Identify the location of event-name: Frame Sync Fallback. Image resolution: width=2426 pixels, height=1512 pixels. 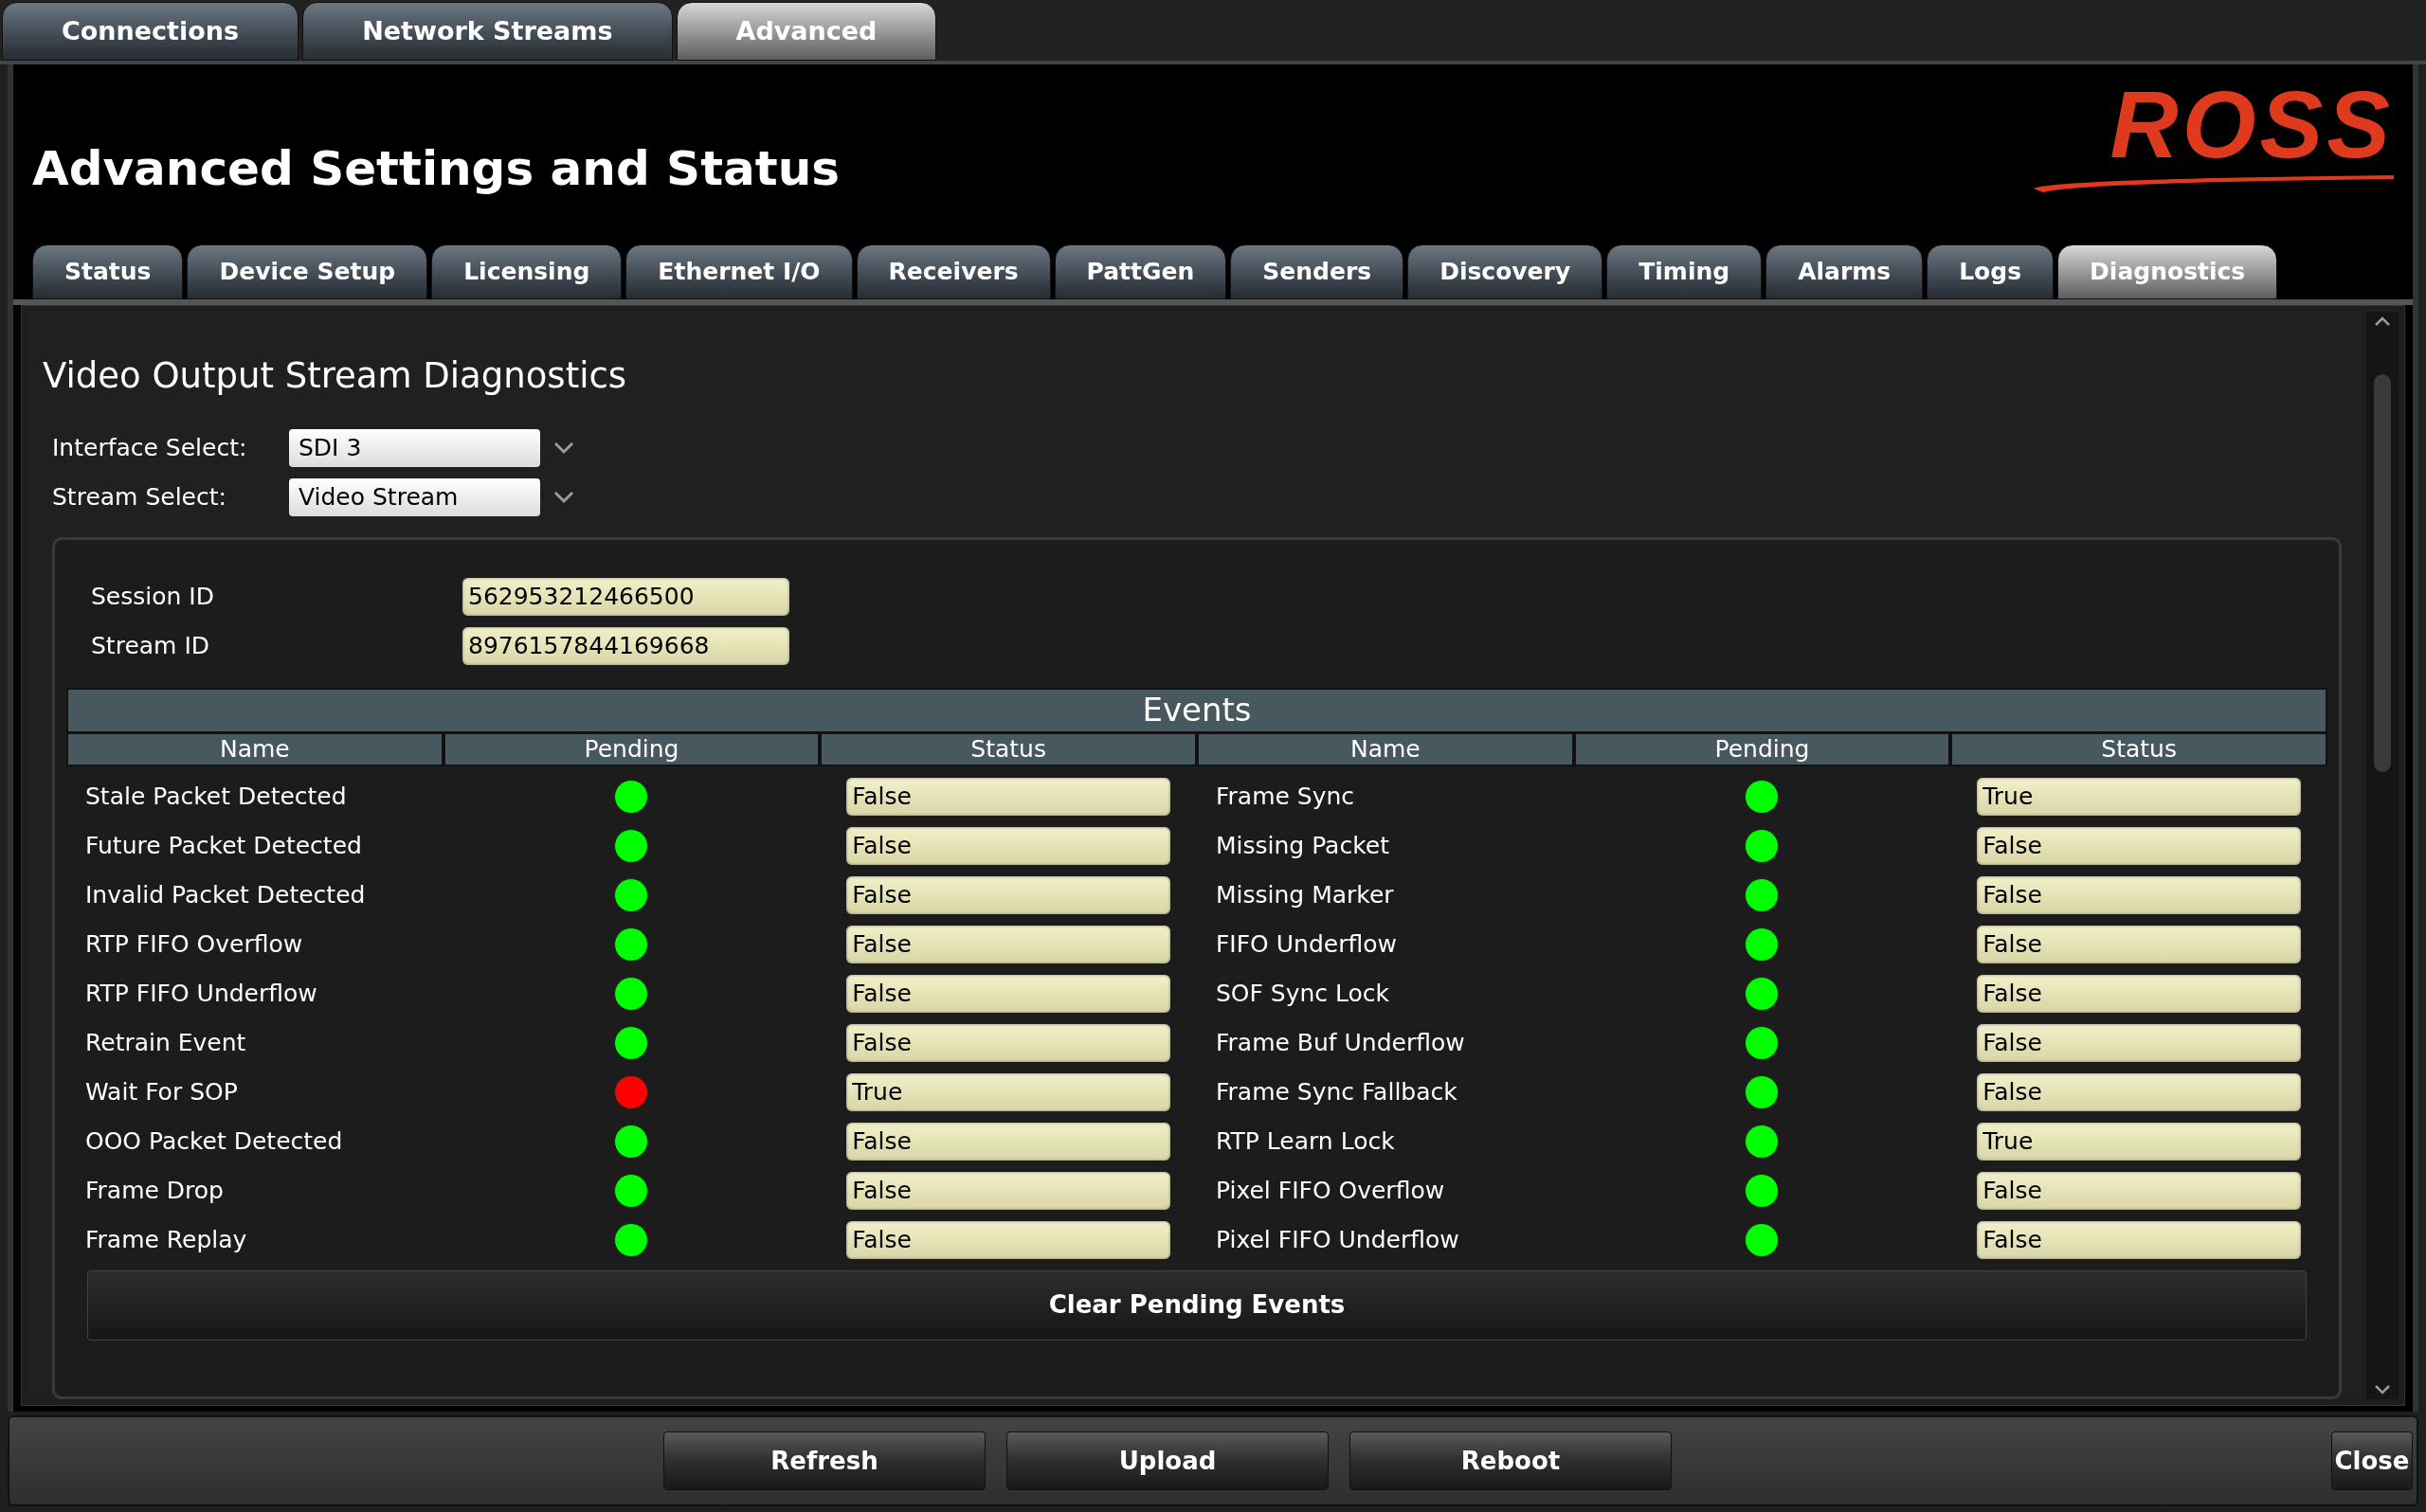
(1336, 1091).